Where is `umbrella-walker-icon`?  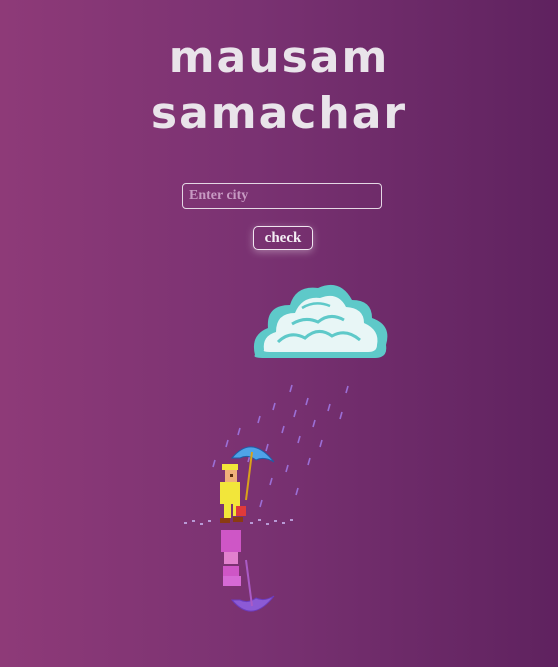
umbrella-walker-icon is located at coordinates (247, 484).